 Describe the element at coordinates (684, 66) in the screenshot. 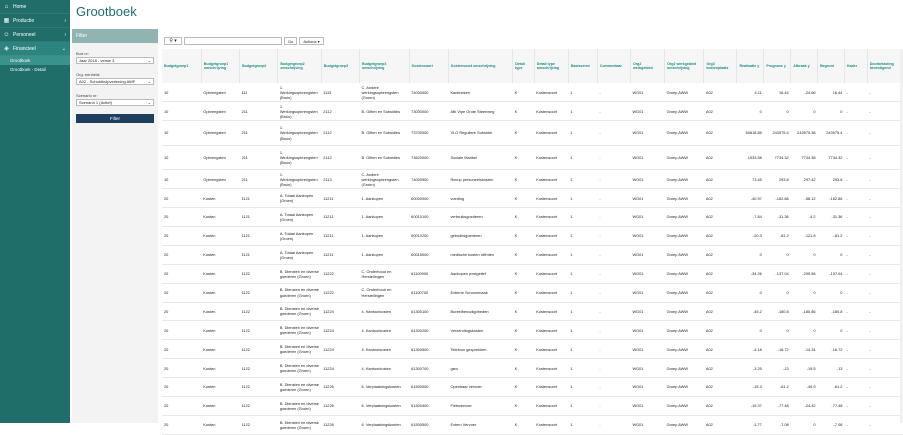

I see `column-header: Org2 werkgebied omschrijving` at that location.